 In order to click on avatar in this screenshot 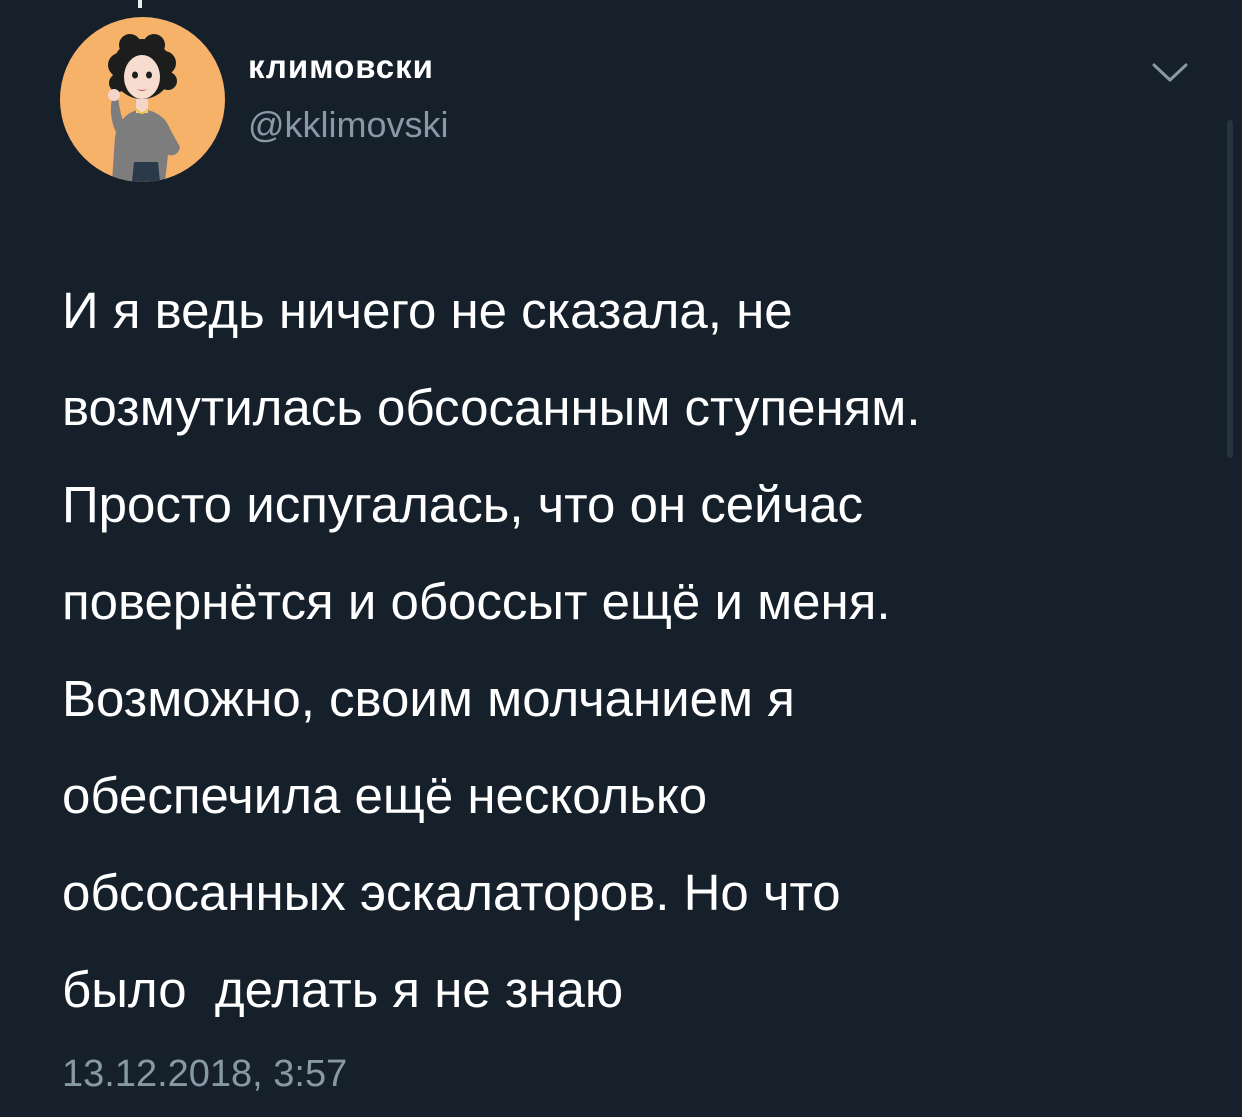, I will do `click(142, 99)`.